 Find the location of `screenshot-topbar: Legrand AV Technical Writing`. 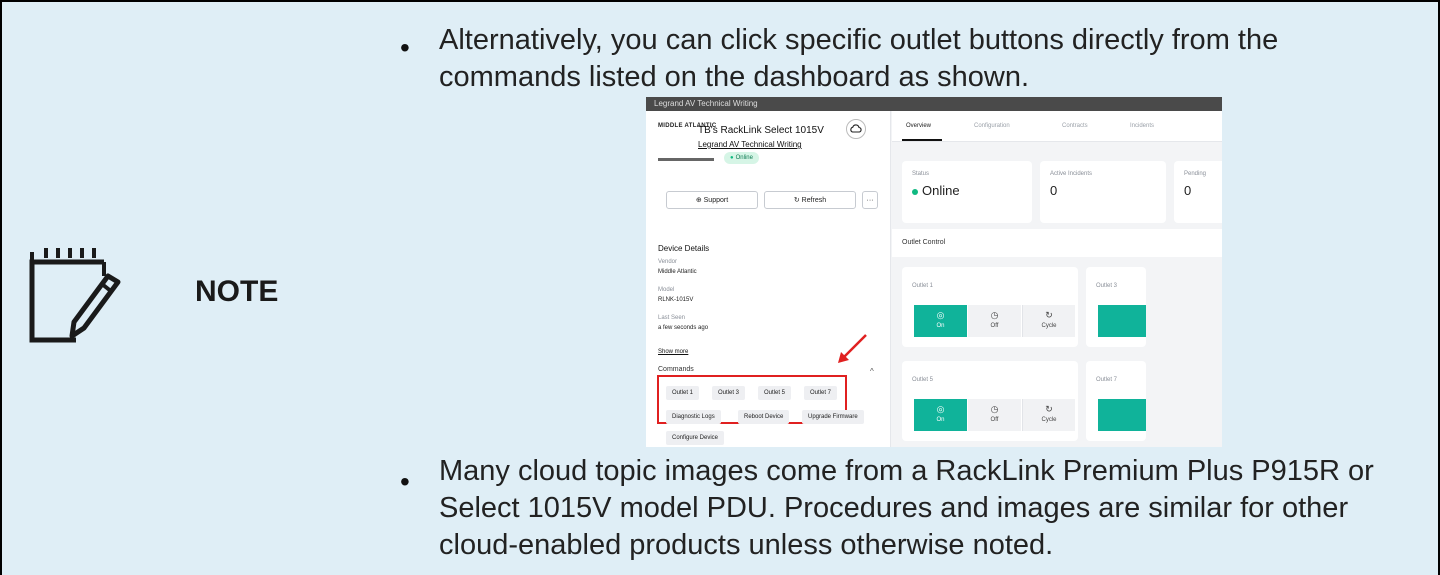

screenshot-topbar: Legrand AV Technical Writing is located at coordinates (934, 104).